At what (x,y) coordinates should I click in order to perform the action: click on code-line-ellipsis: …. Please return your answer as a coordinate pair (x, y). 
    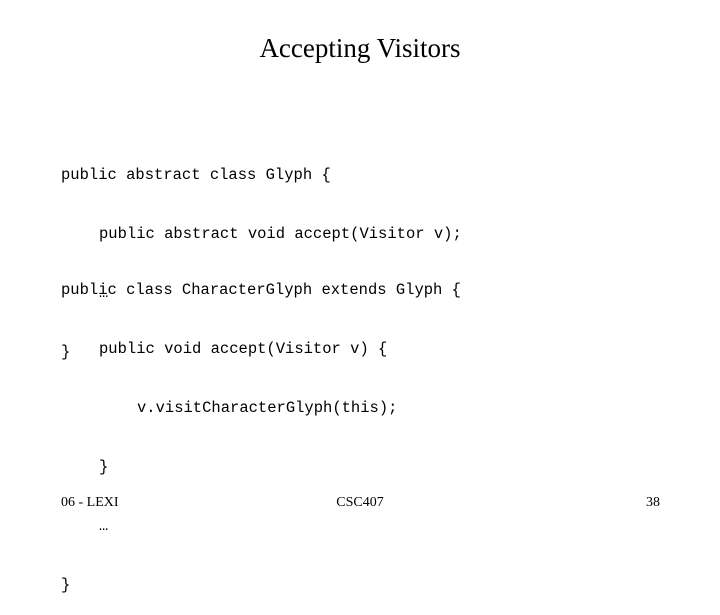
    Looking at the image, I should click on (104, 526).